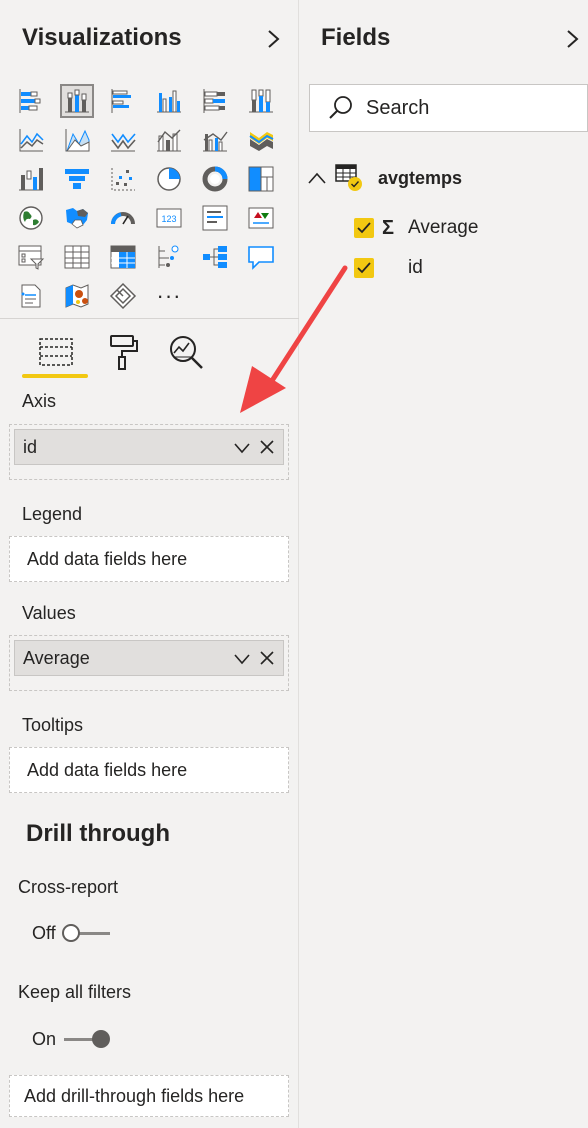  Describe the element at coordinates (146, 198) in the screenshot. I see `visual-types-grid: 123 ···` at that location.